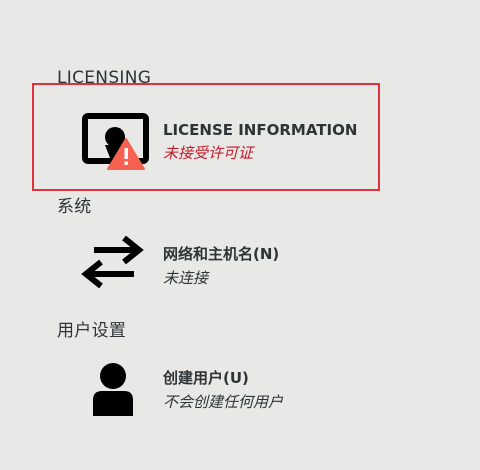  What do you see at coordinates (186, 278) in the screenshot?
I see `network-status: 未连接` at bounding box center [186, 278].